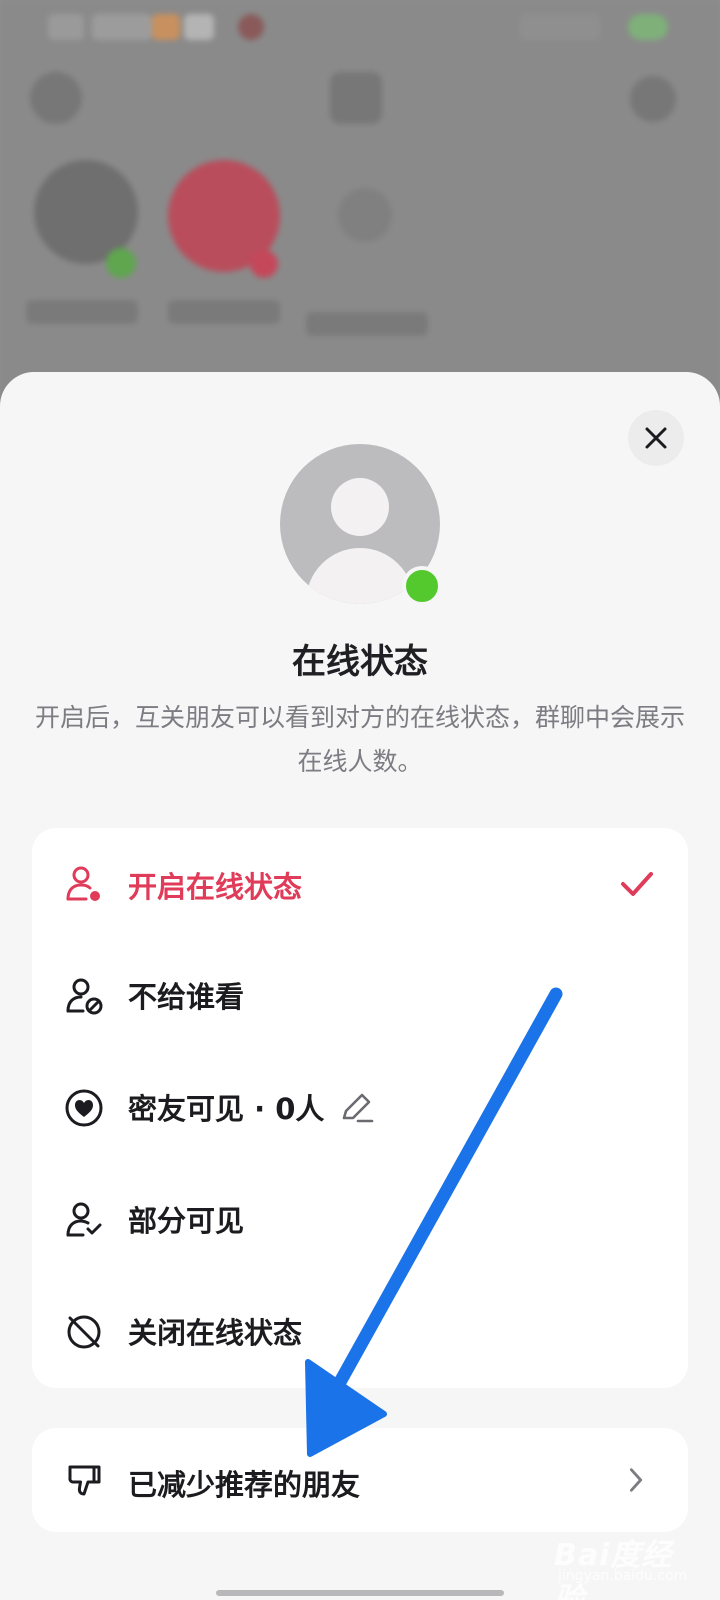 This screenshot has width=720, height=1600. What do you see at coordinates (360, 576) in the screenshot?
I see `avatar-body` at bounding box center [360, 576].